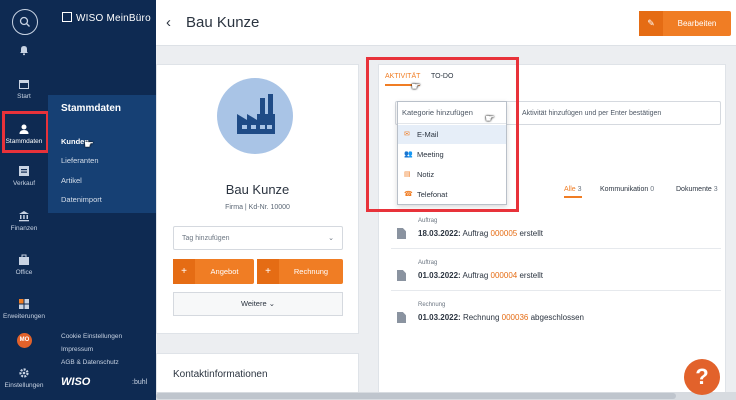  Describe the element at coordinates (91, 336) in the screenshot. I see `cookie-link: Cookie Einstellungen` at that location.